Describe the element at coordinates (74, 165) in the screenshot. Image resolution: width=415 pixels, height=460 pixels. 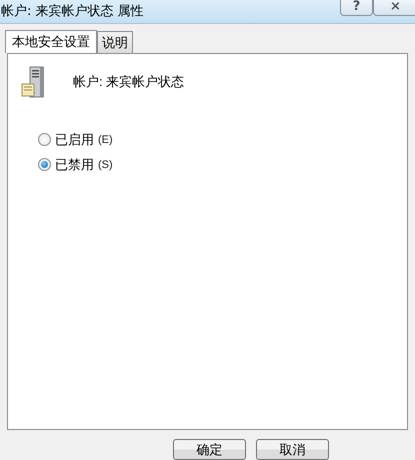
I see `option-label: 已禁用` at that location.